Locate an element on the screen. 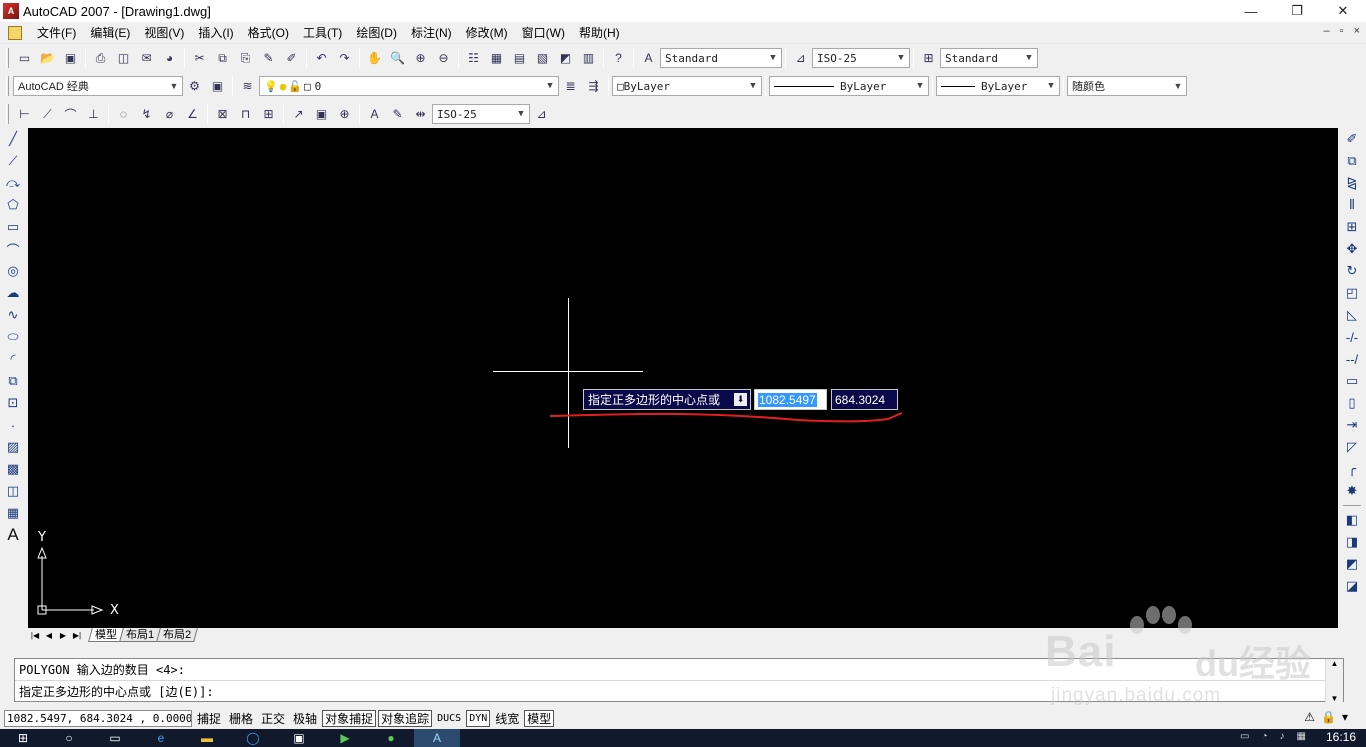 The image size is (1366, 747). print-icon: ⎙ is located at coordinates (100, 58).